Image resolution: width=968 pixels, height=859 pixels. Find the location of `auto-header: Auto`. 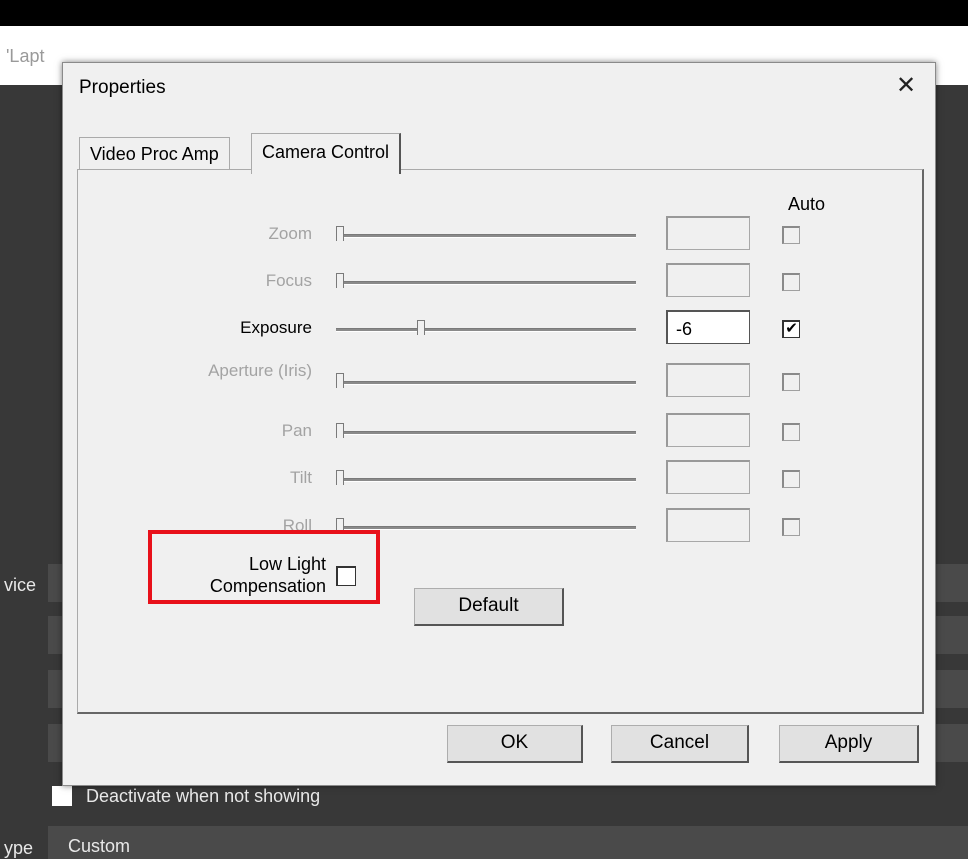

auto-header: Auto is located at coordinates (807, 204).